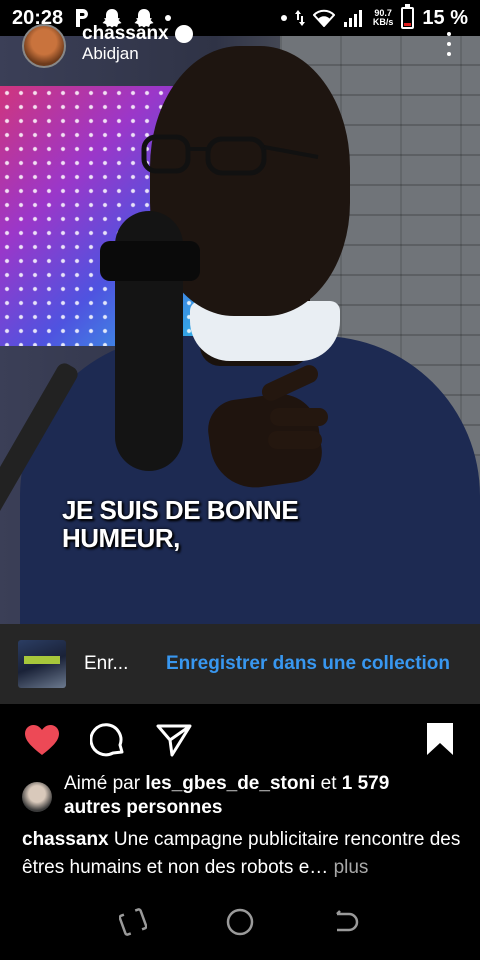  I want to click on system-navbar, so click(240, 924).